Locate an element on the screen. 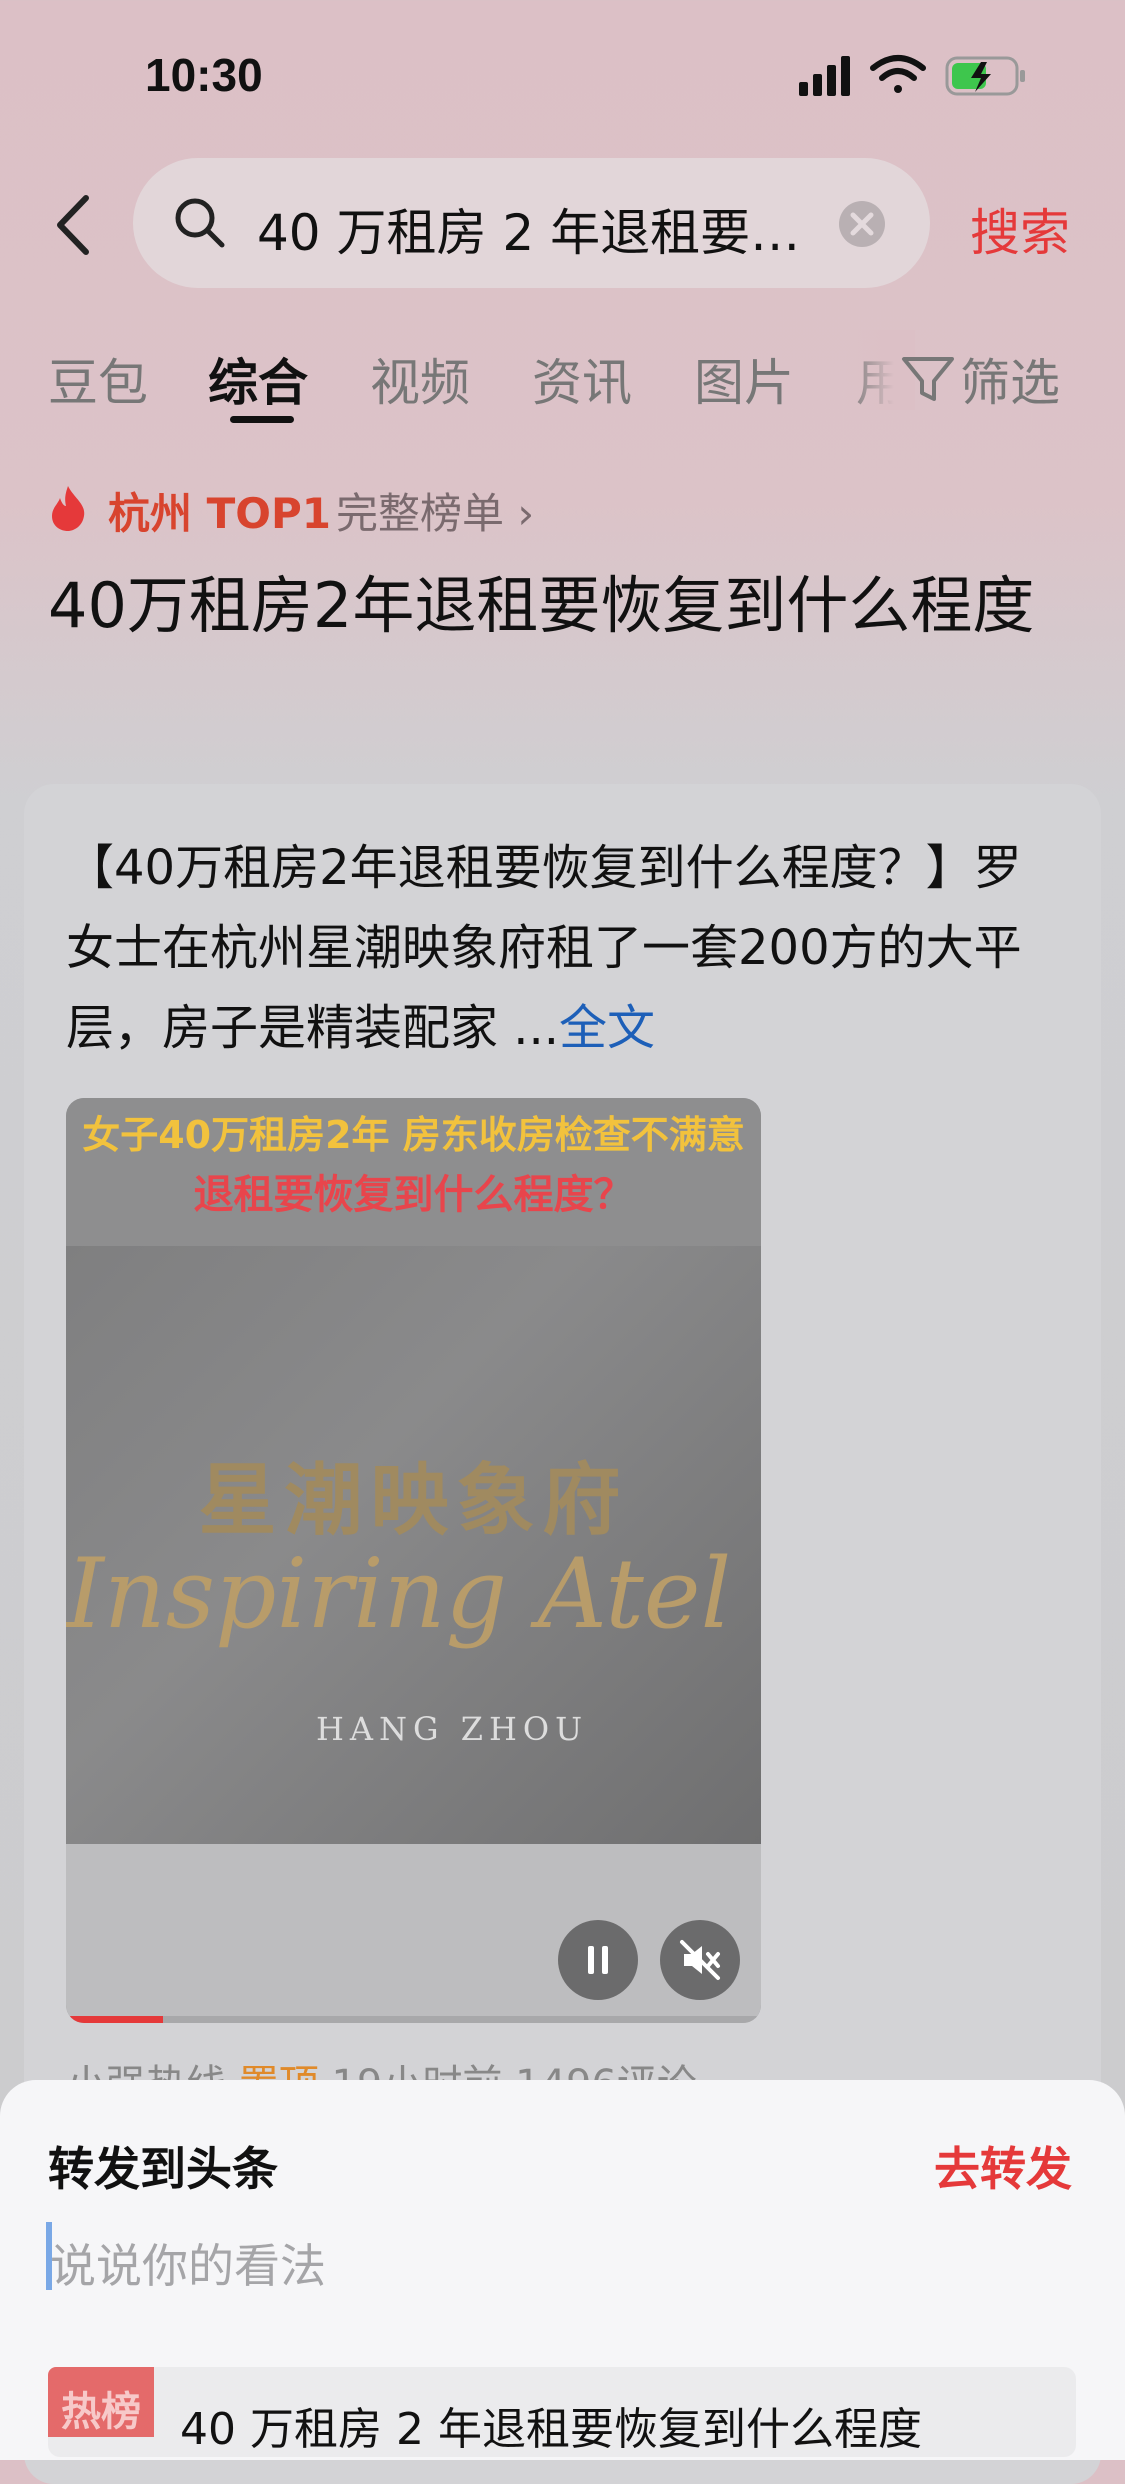 This screenshot has width=1125, height=2484. mute-button is located at coordinates (700, 1960).